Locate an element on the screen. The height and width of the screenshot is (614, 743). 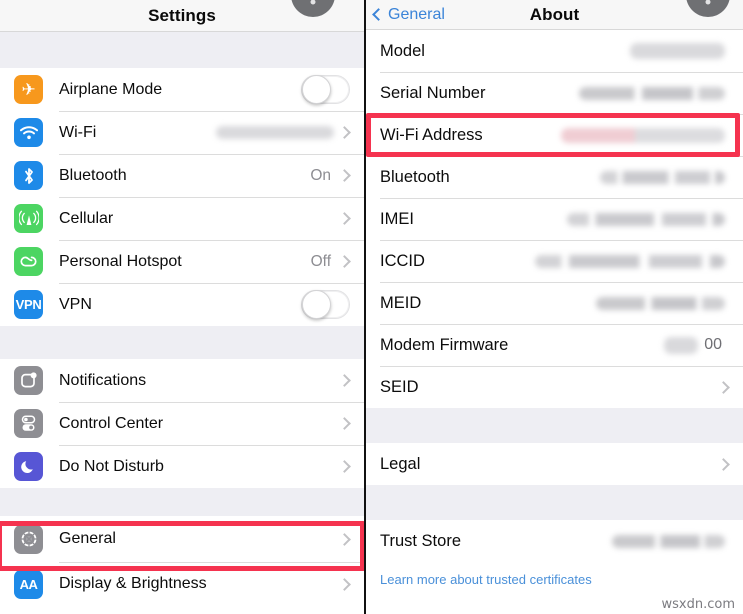
vpn-toggle is located at coordinates (325, 304).